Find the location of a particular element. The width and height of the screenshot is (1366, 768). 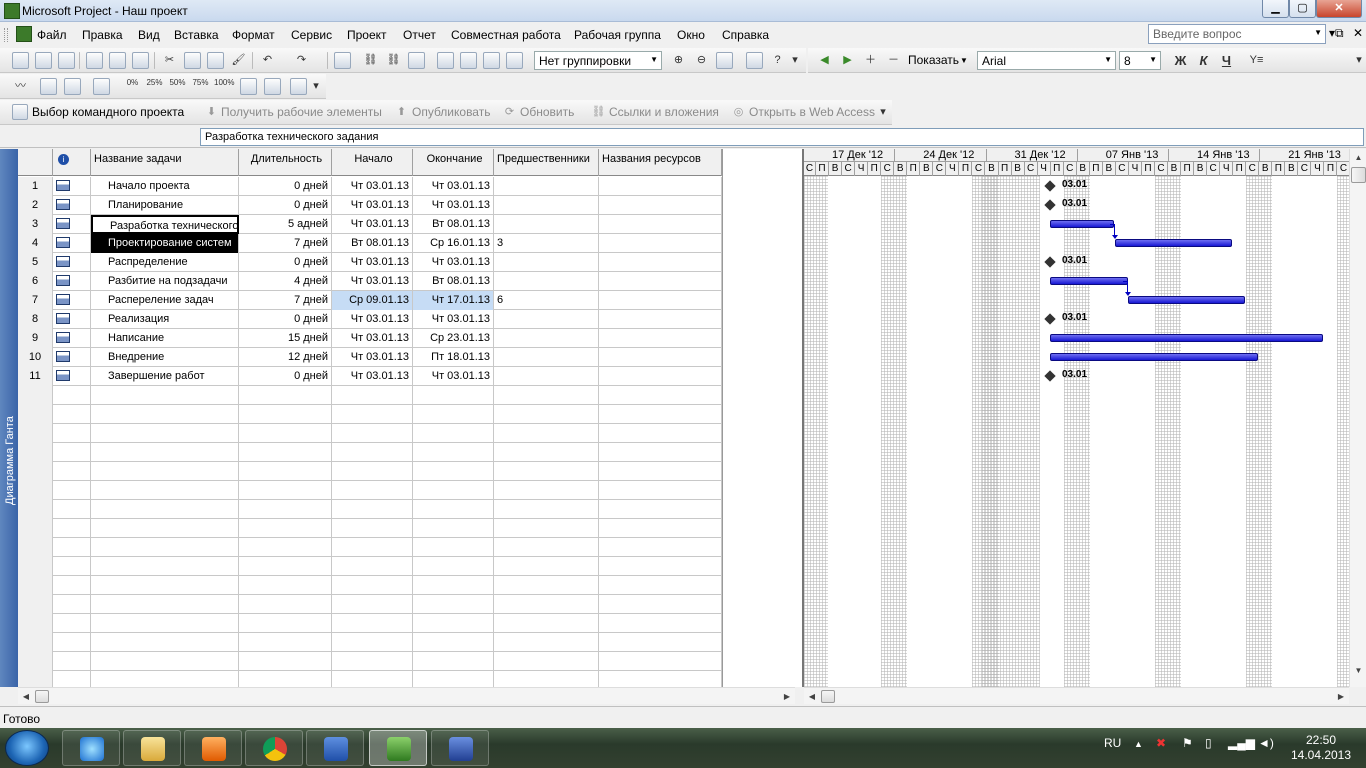

doc-restore-icon: ▾⧉ is located at coordinates (1336, 33).